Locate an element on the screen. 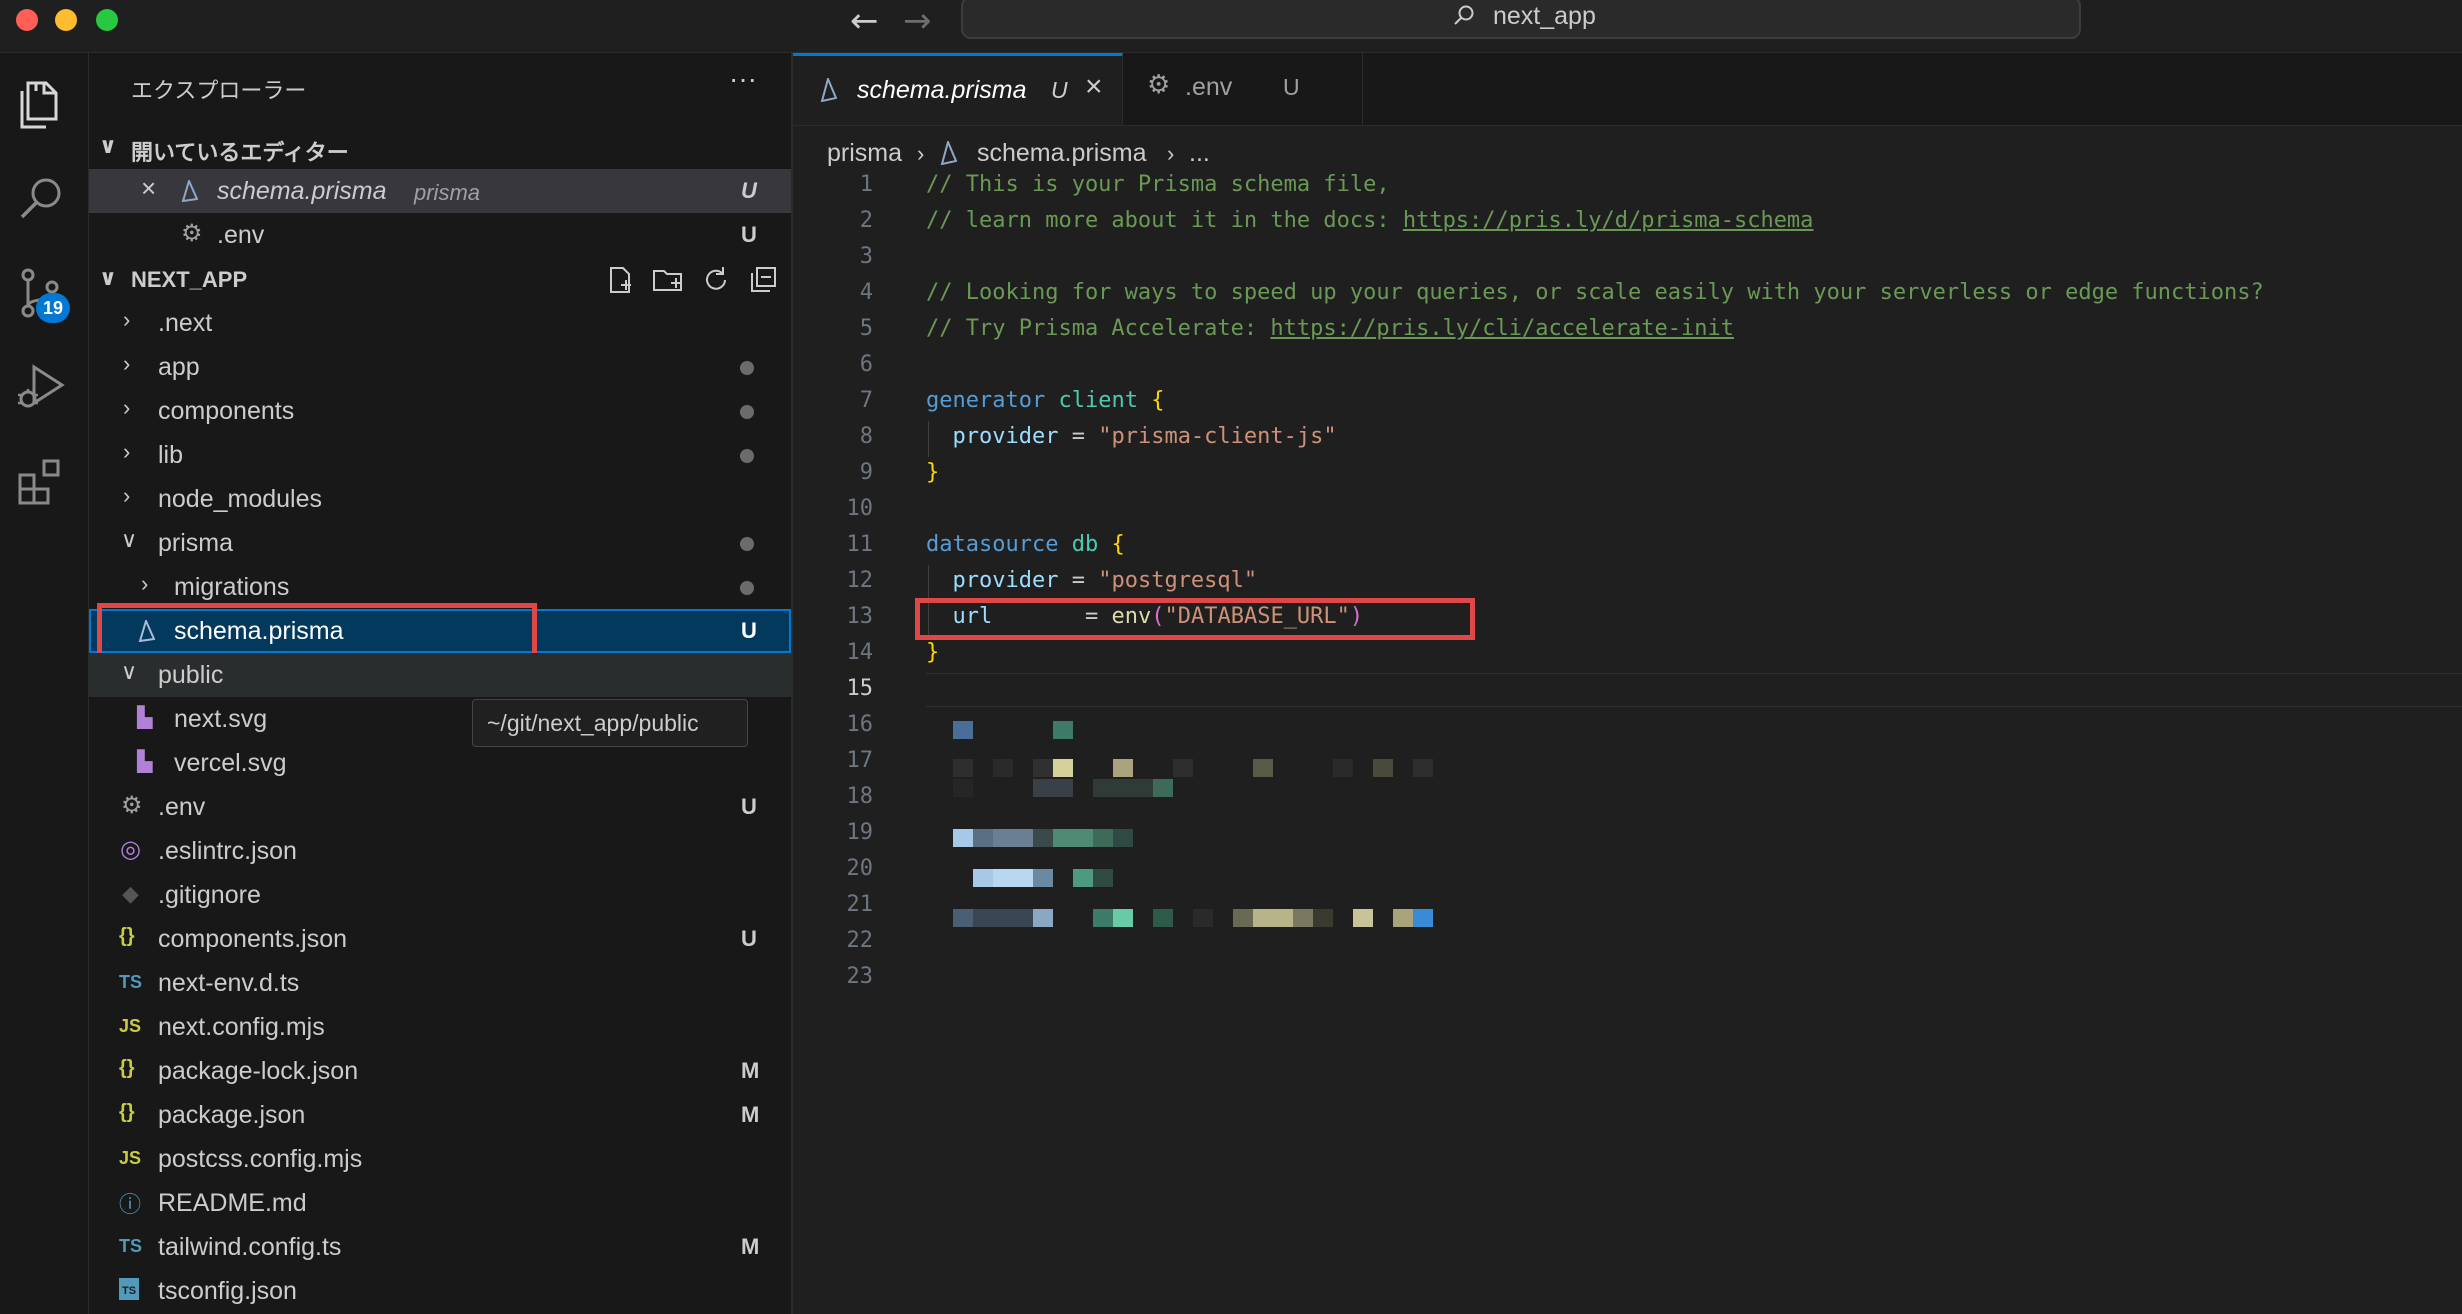  tree-item-label: prisma is located at coordinates (196, 543).